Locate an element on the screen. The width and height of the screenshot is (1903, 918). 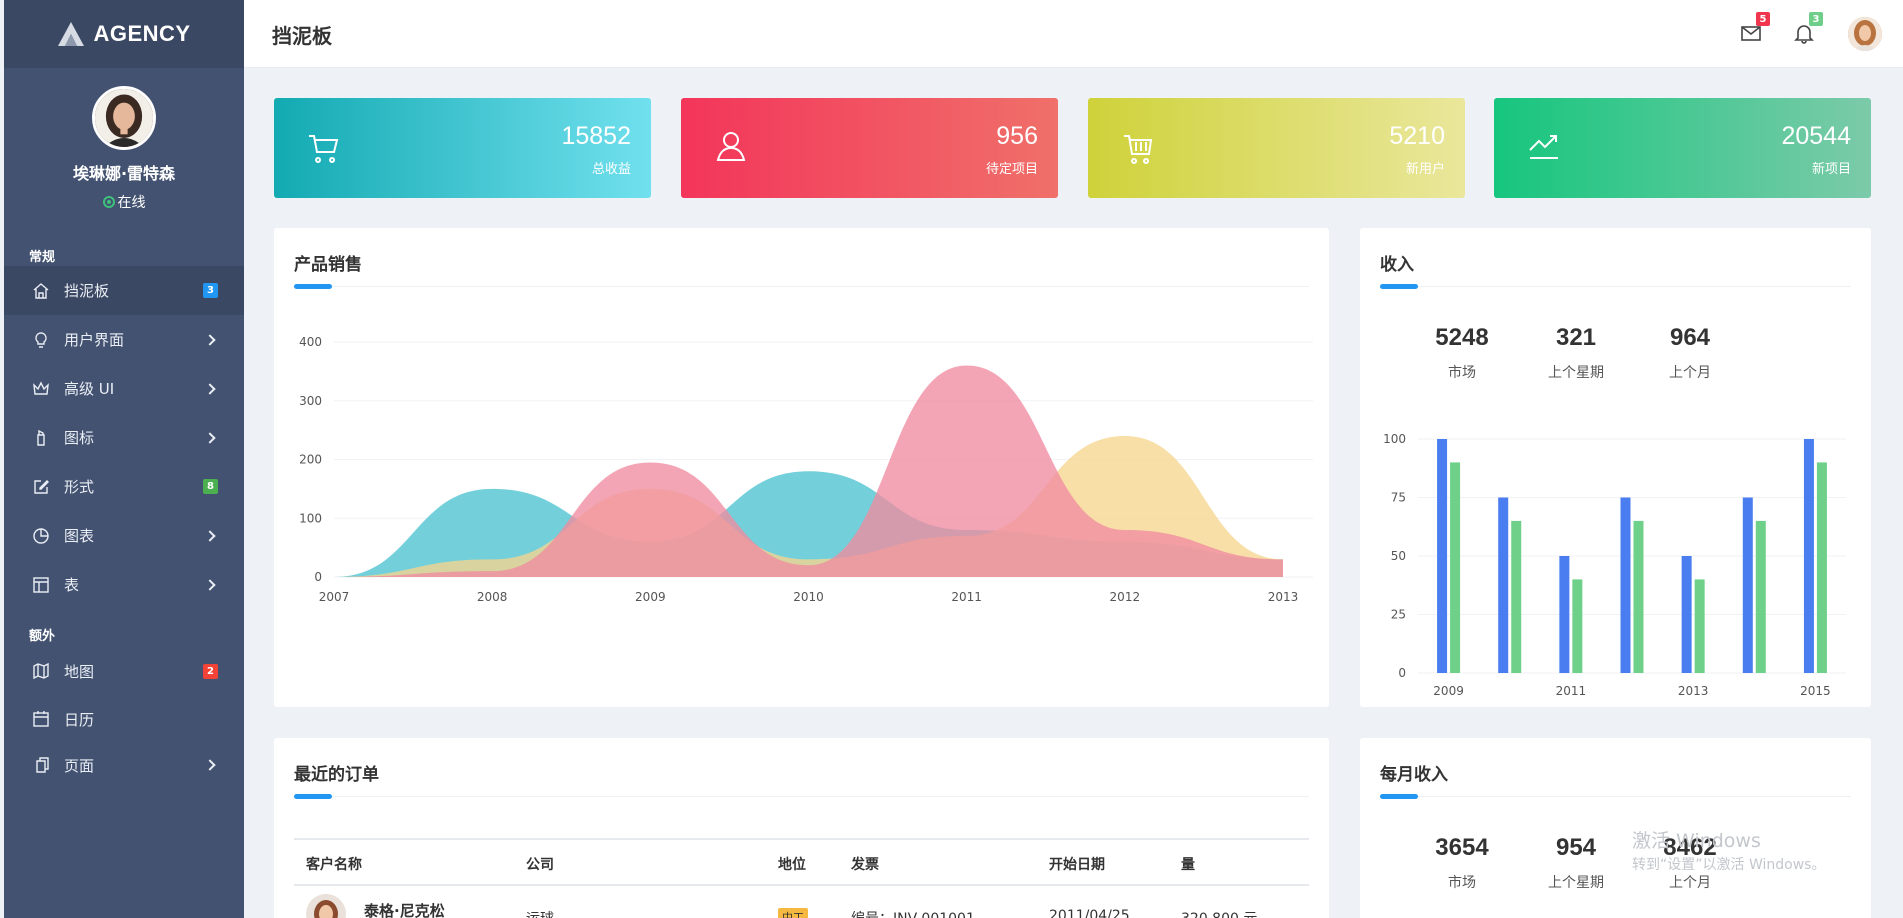
stat-card-revenue: 15852 总收益 is located at coordinates (462, 148).